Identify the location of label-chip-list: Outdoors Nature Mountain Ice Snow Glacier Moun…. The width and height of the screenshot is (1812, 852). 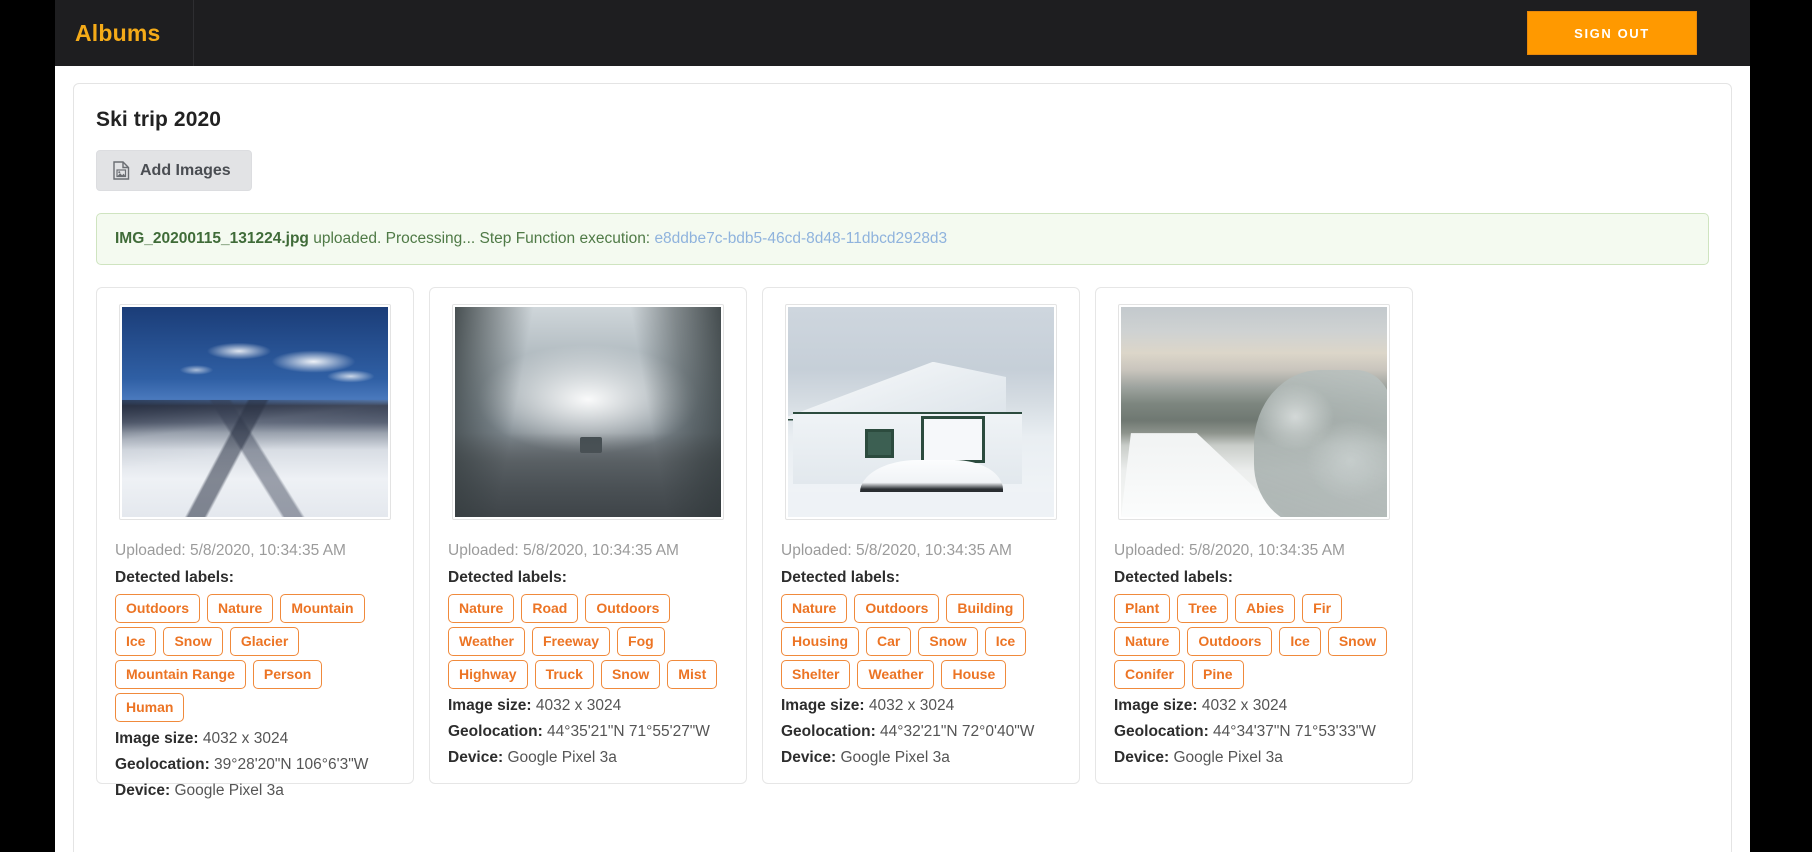
(255, 658).